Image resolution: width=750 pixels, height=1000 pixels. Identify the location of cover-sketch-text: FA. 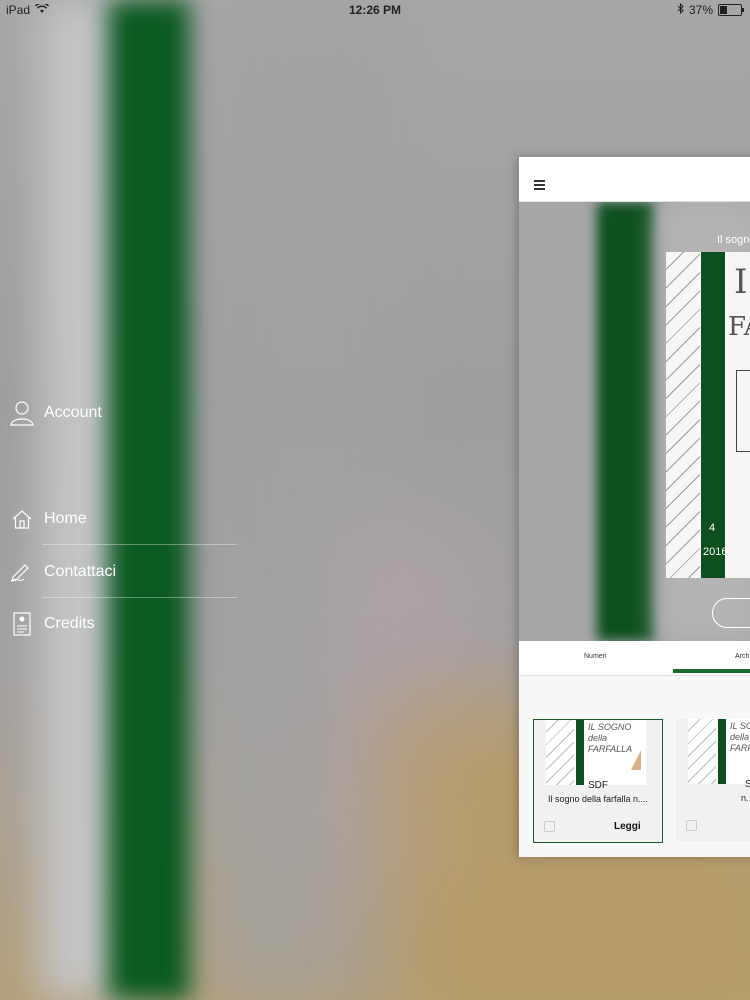
(739, 327).